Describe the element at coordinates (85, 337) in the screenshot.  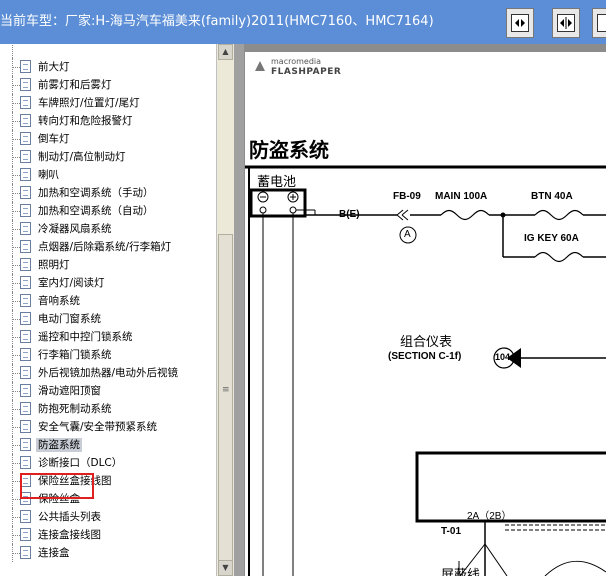
I see `tree-item-label: 遥控和中控门锁系统` at that location.